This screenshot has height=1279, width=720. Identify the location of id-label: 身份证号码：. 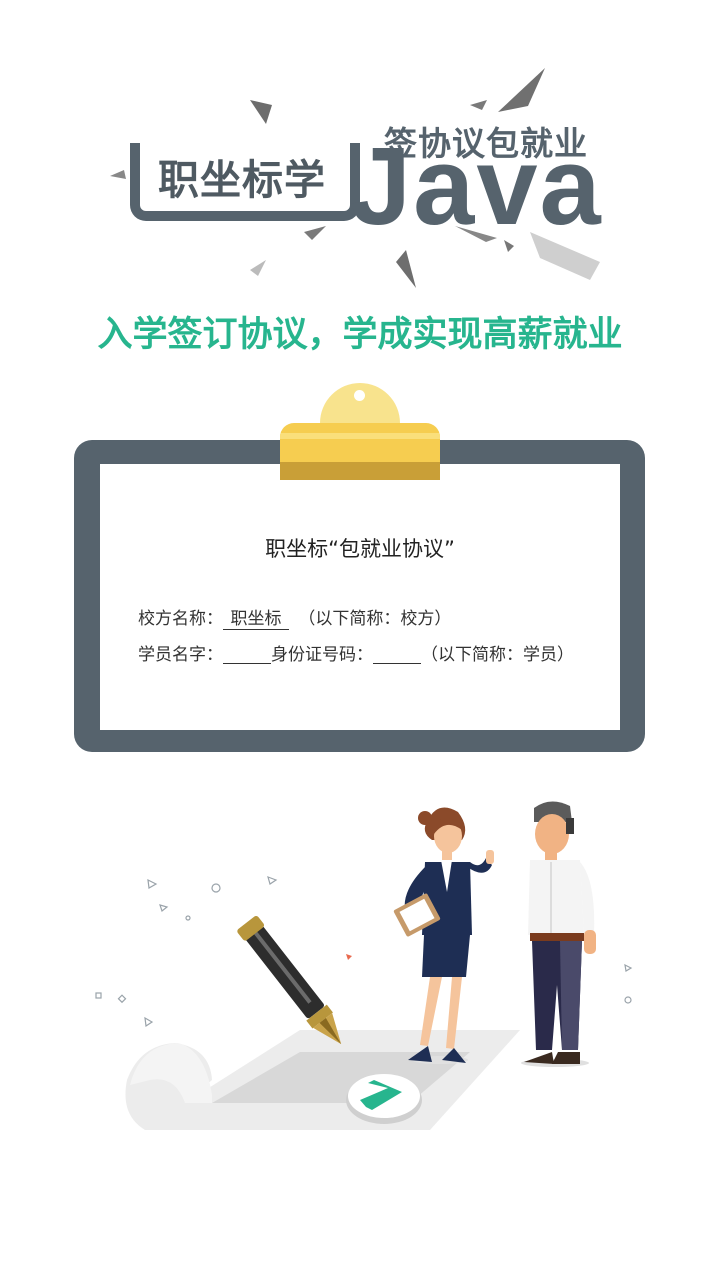
(322, 655).